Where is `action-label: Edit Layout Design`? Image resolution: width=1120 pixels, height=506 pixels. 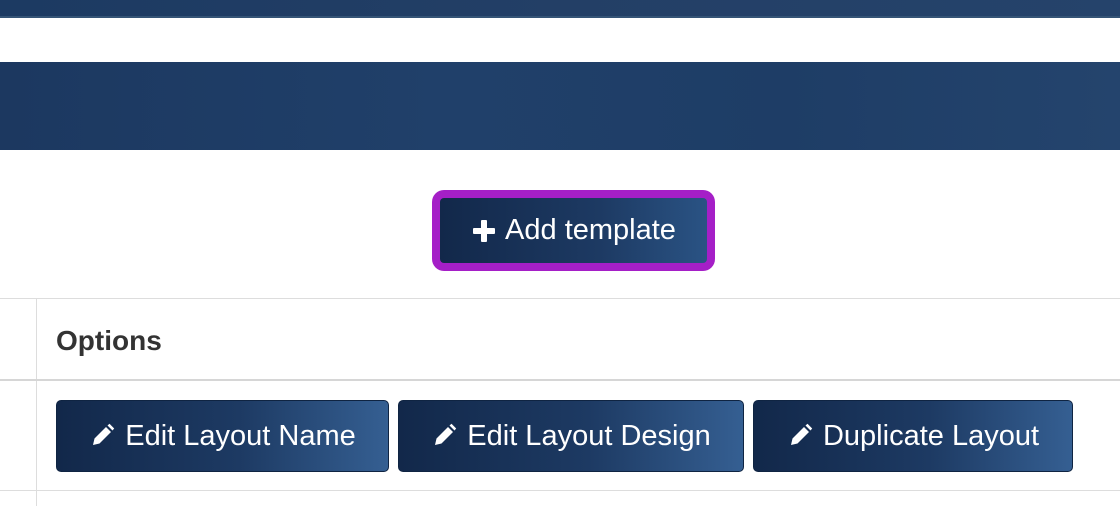
action-label: Edit Layout Design is located at coordinates (589, 435).